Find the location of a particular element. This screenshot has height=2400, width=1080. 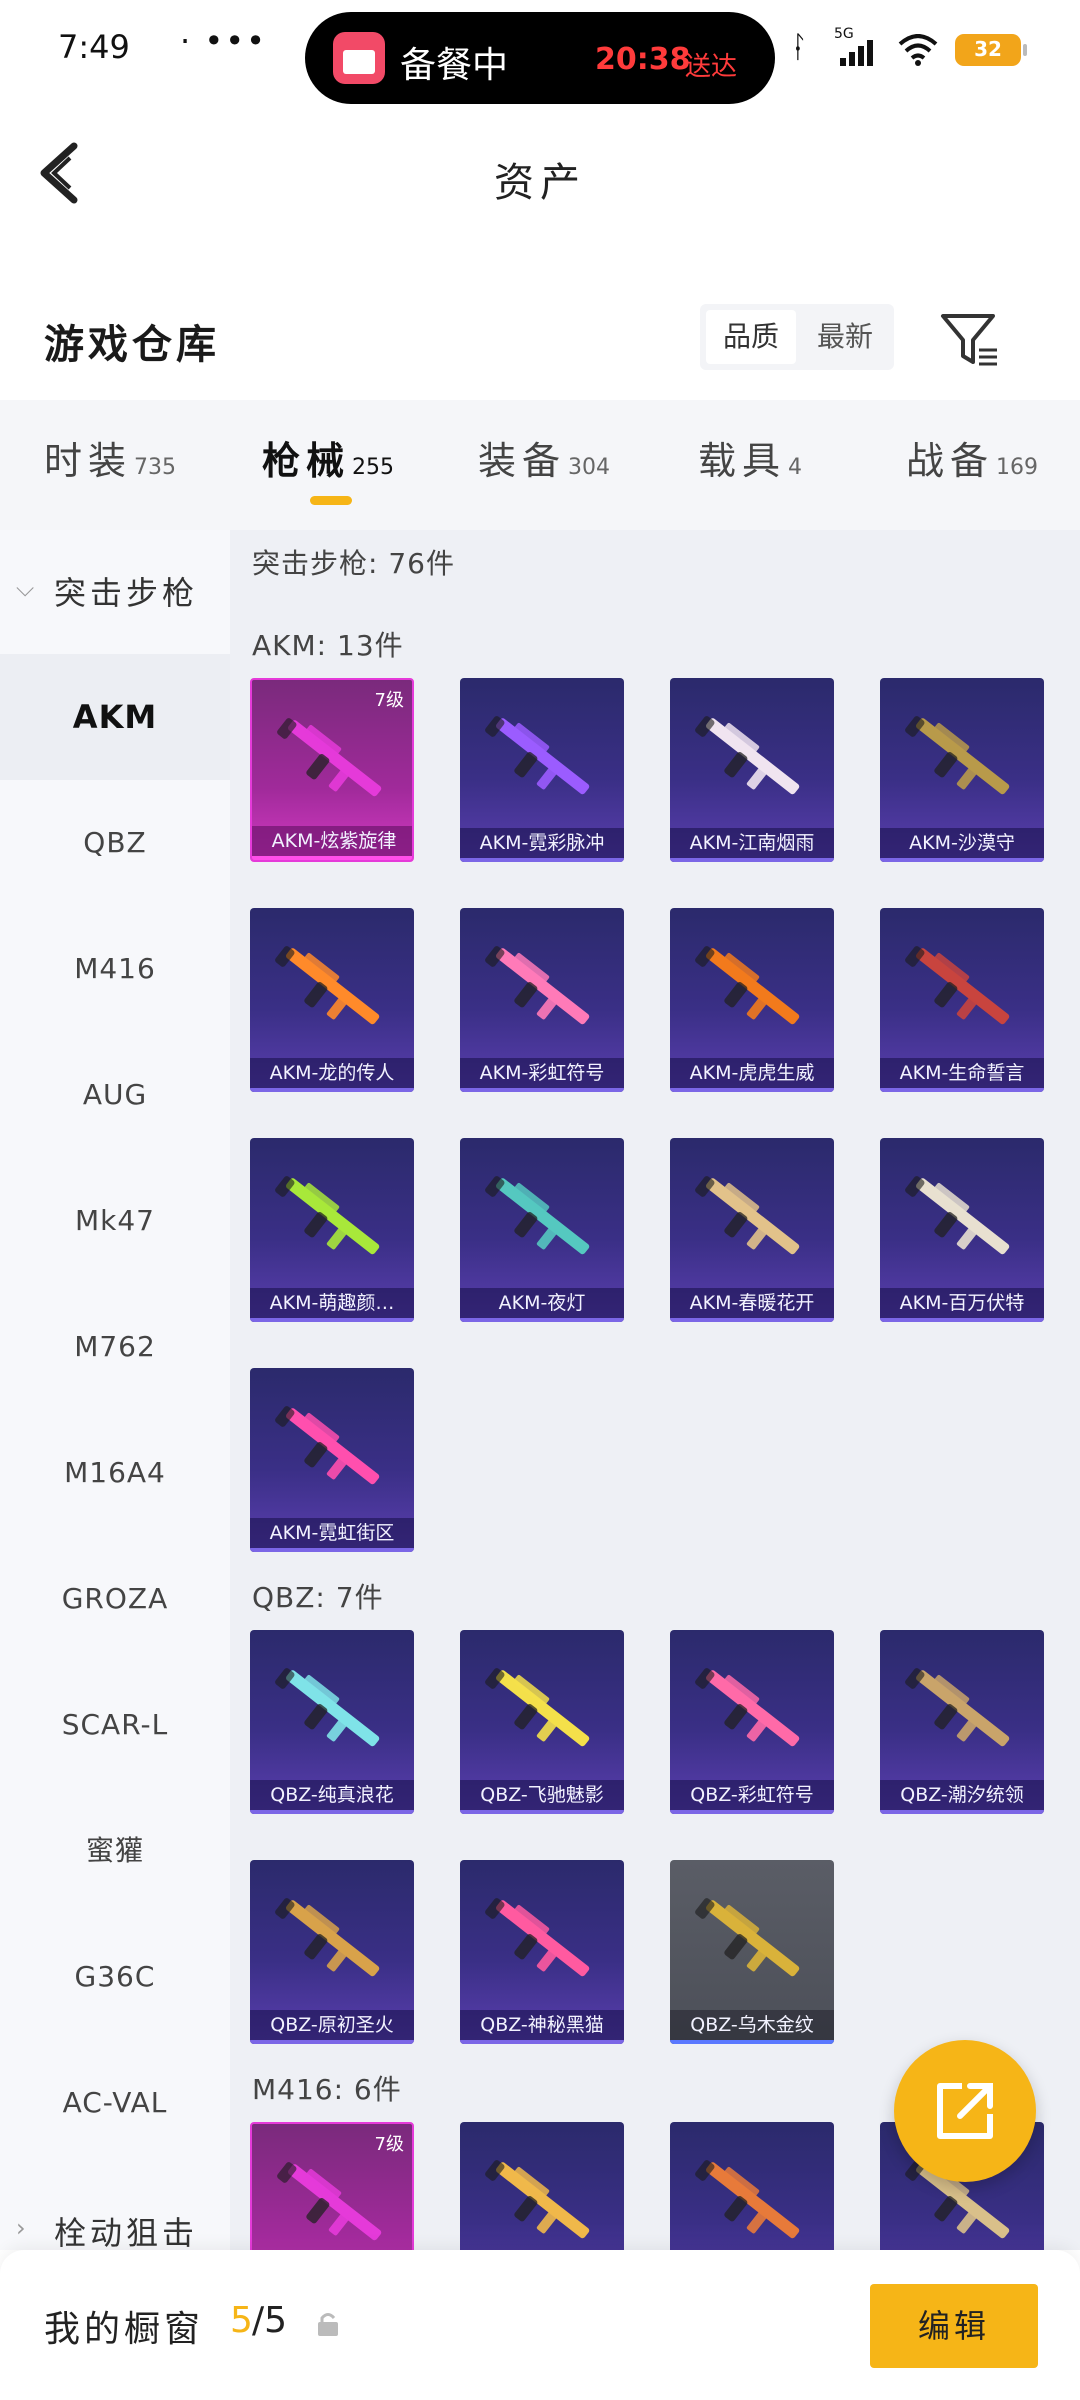

status-icons: ᛛ 5G 32 is located at coordinates (925, 48).